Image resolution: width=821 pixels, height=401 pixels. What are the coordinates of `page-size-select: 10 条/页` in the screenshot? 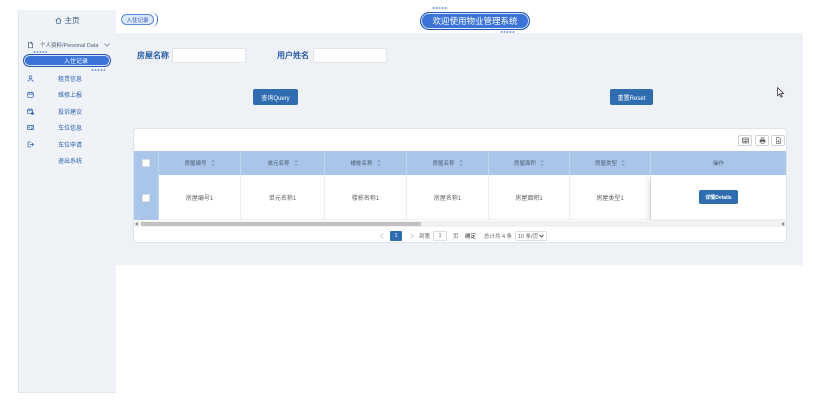 It's located at (531, 236).